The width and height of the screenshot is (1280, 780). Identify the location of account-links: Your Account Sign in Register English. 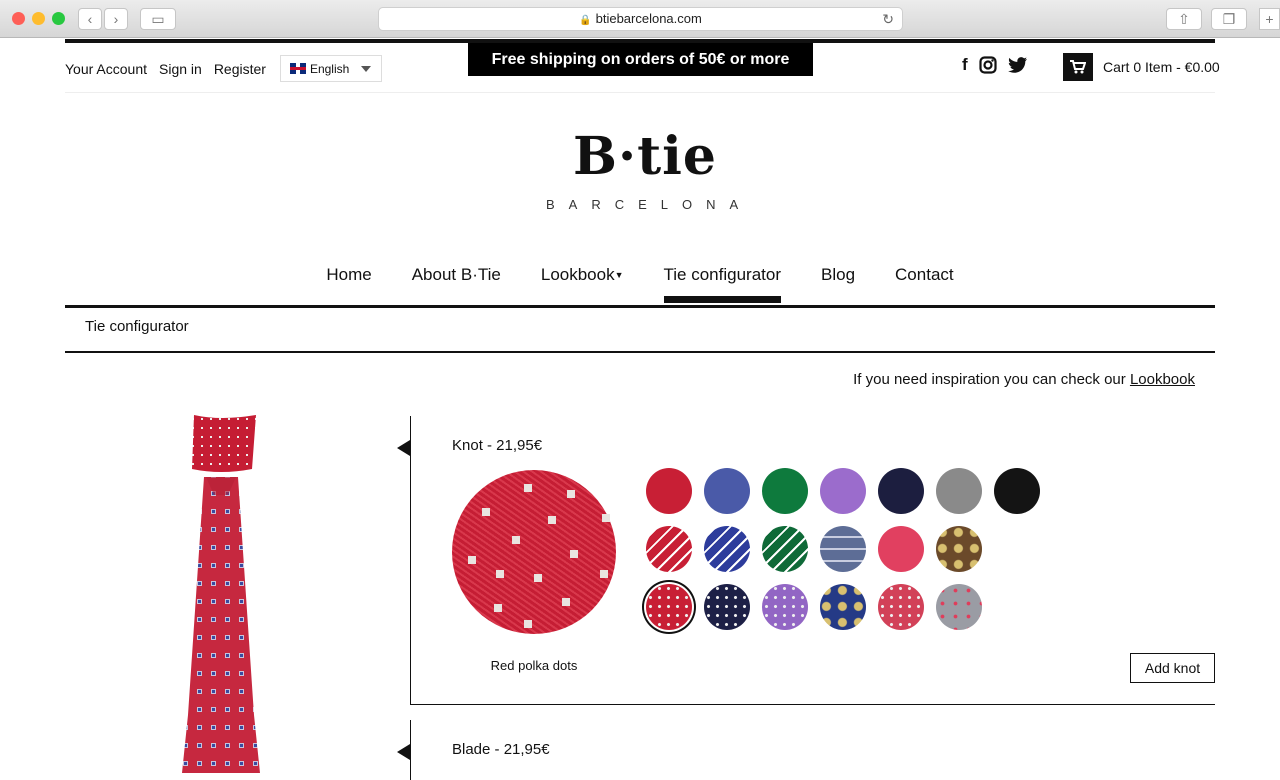
(224, 68).